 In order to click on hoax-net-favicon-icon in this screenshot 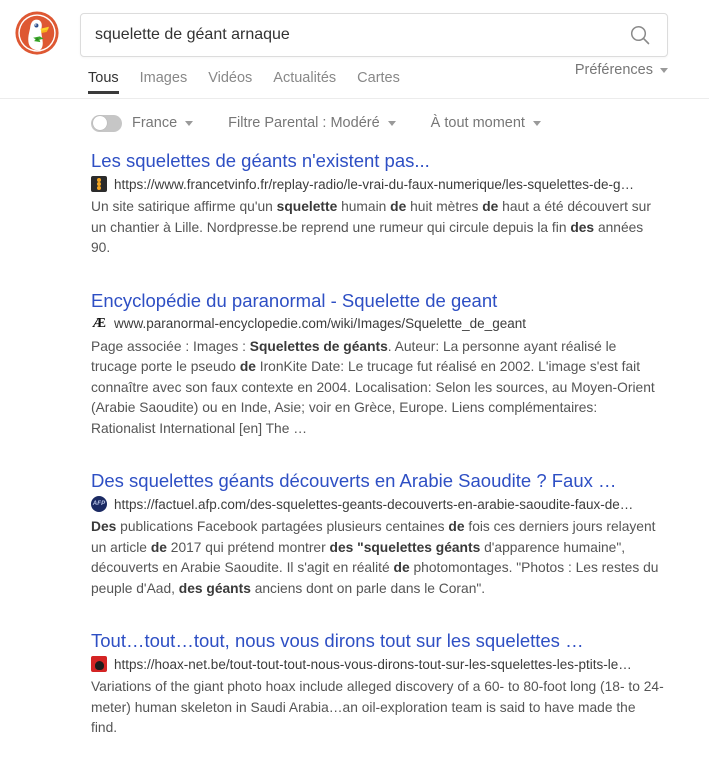, I will do `click(99, 664)`.